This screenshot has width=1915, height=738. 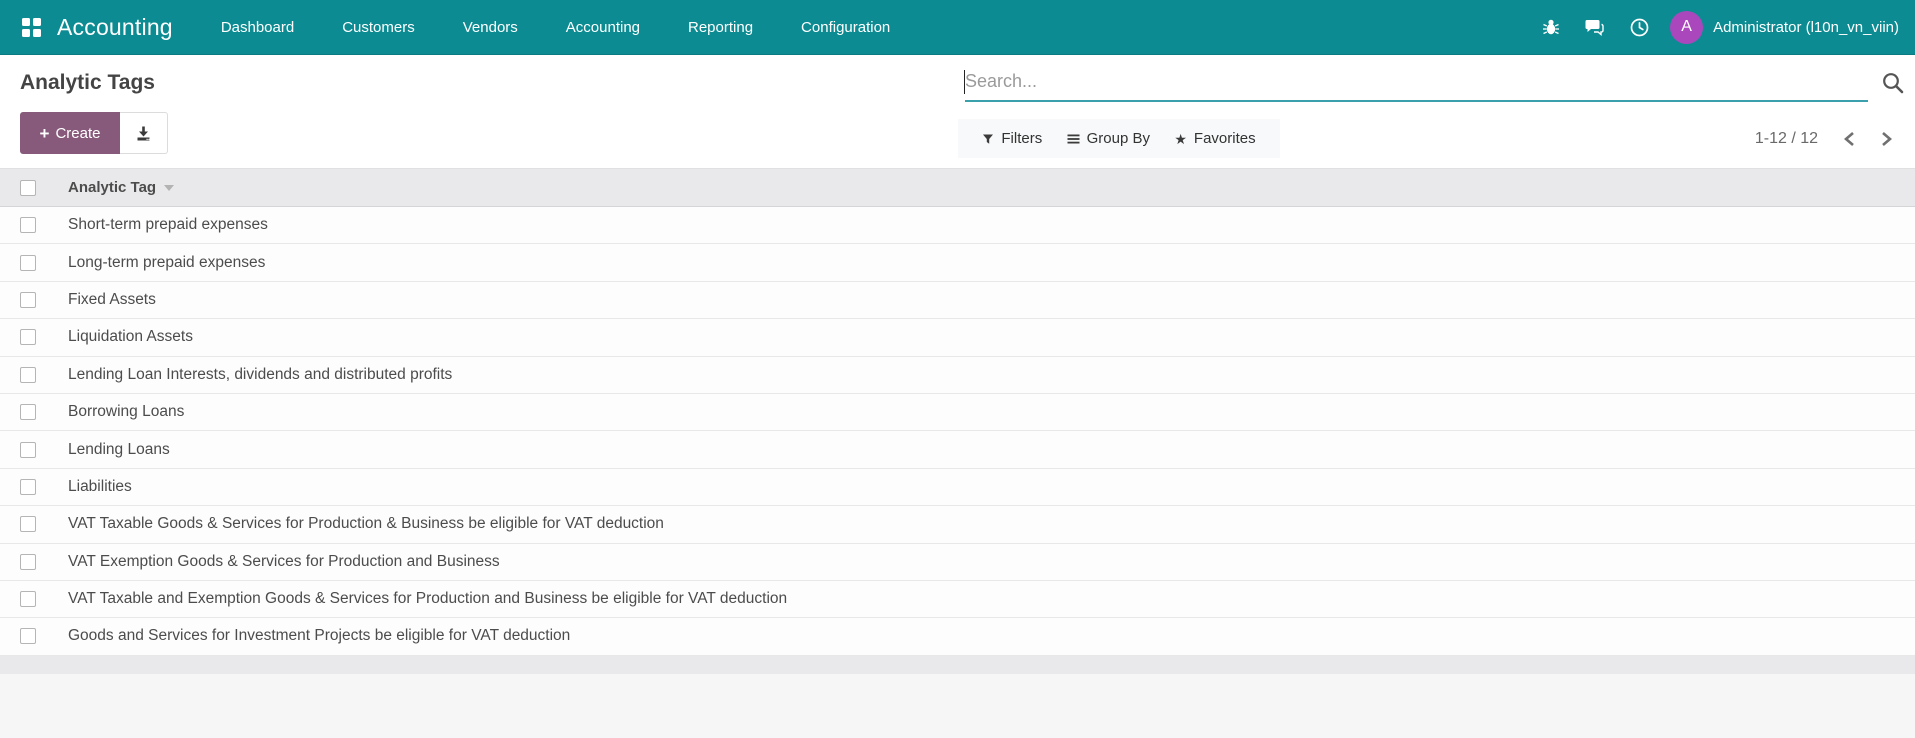 I want to click on pager-value: 1-12 / 12, so click(x=1786, y=139).